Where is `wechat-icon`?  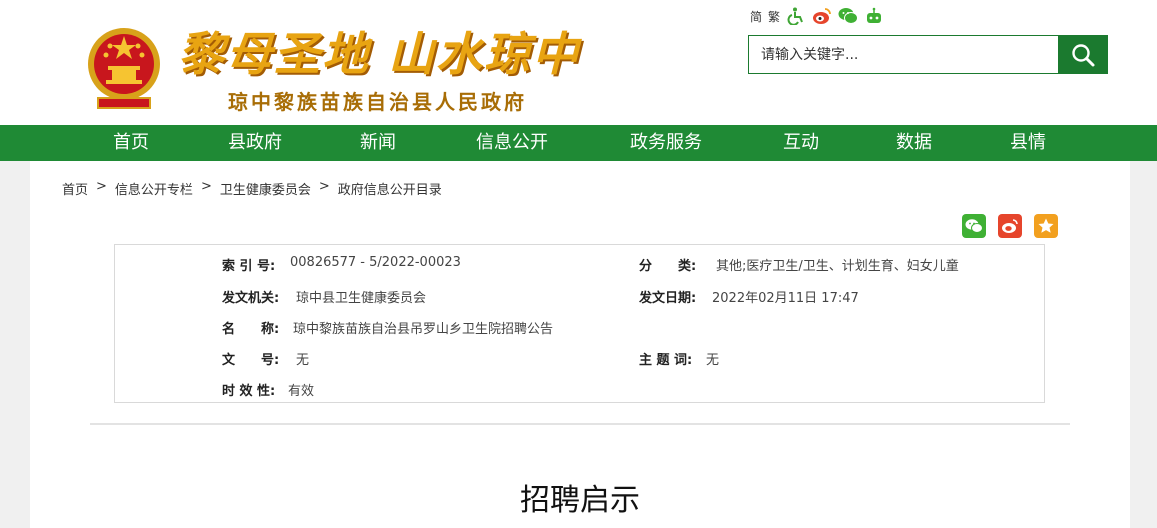 wechat-icon is located at coordinates (848, 16).